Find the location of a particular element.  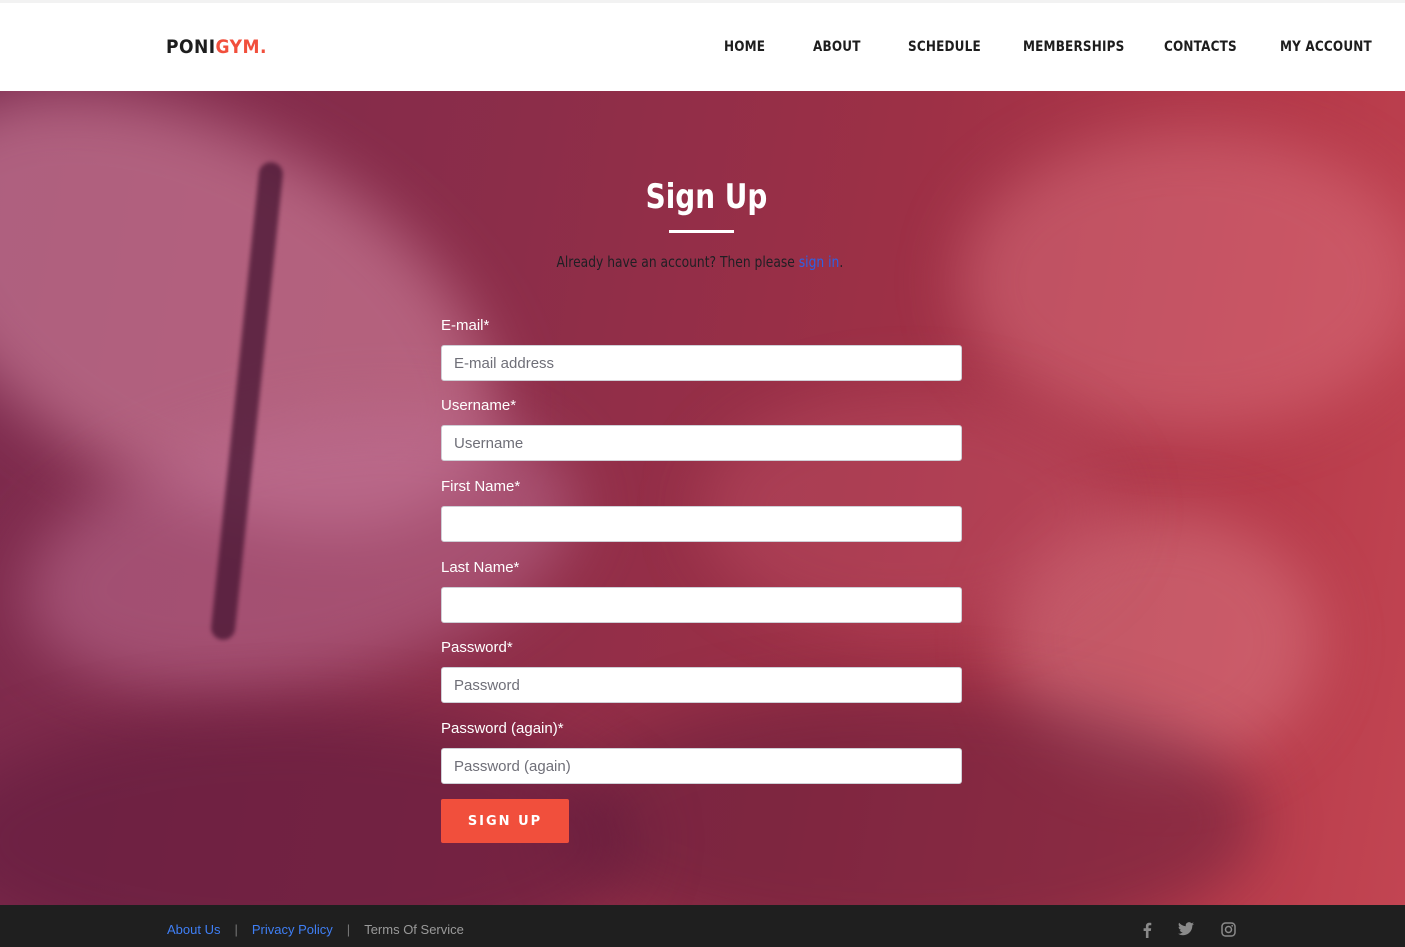

first-name-label: First Name* is located at coordinates (481, 486).